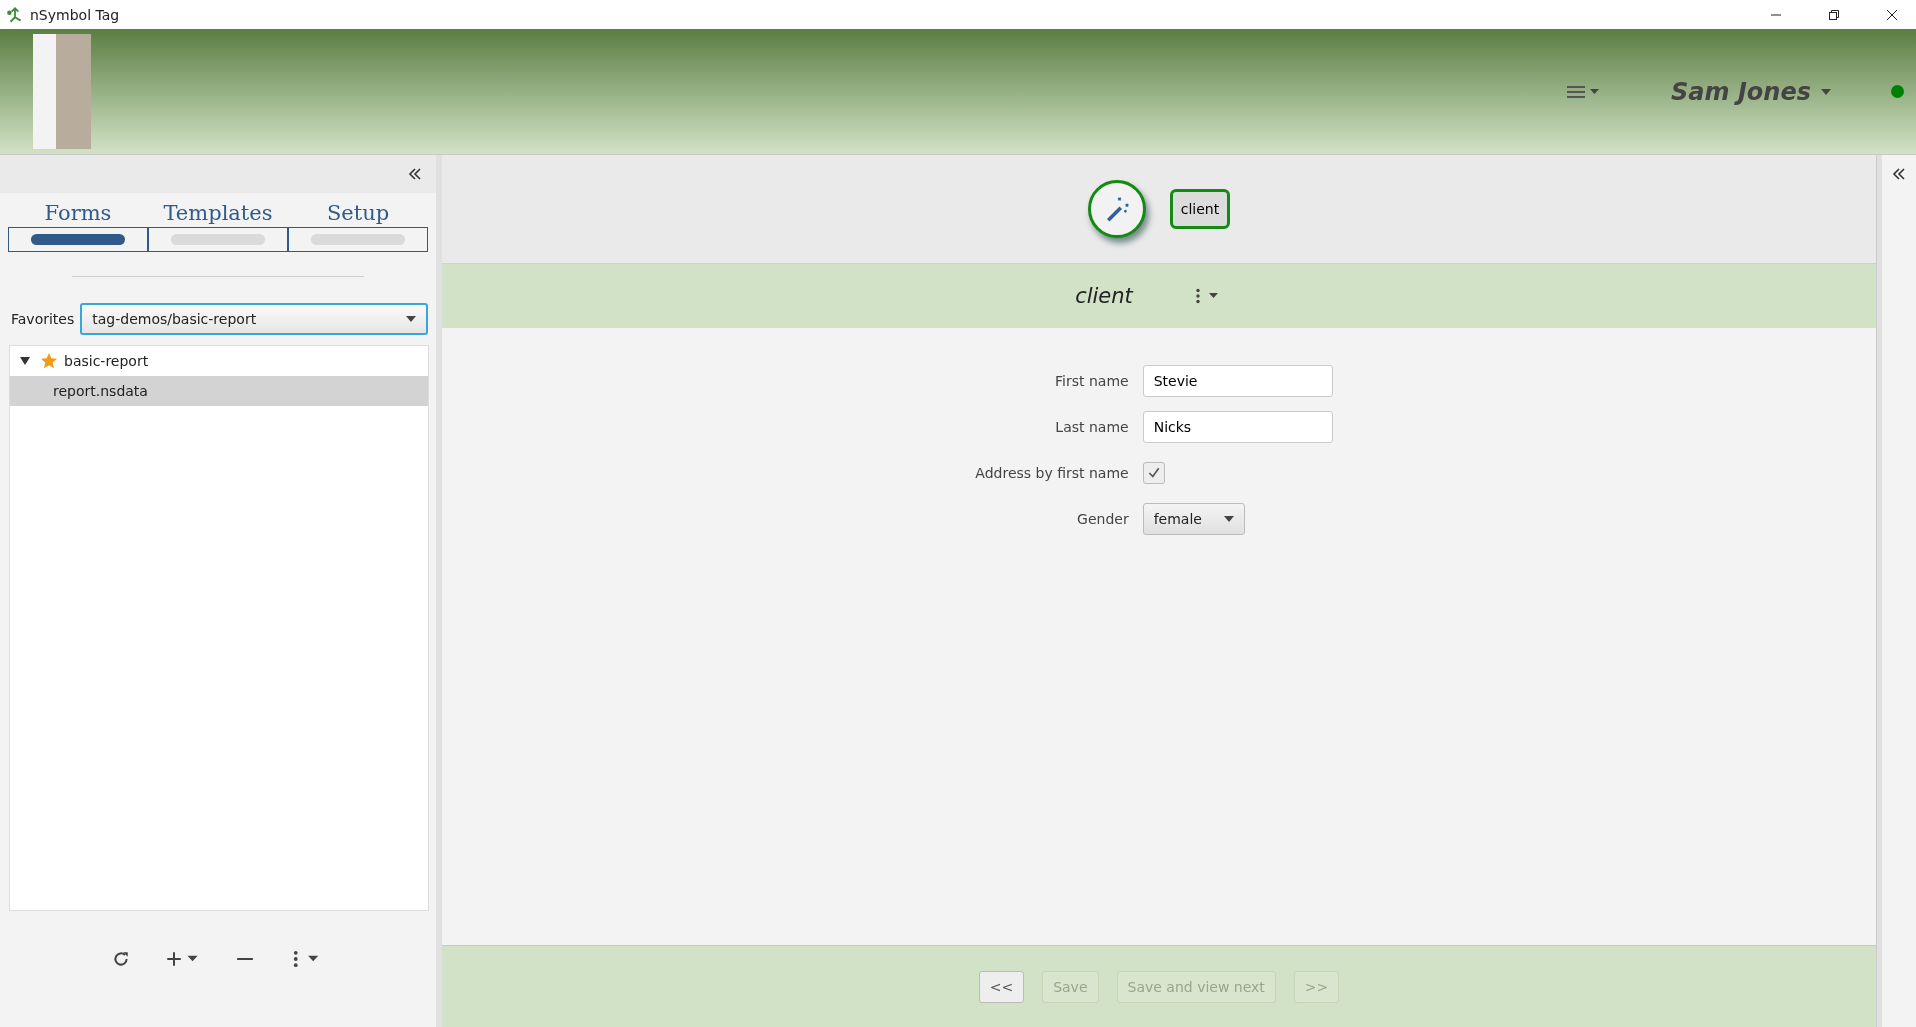  What do you see at coordinates (1104, 296) in the screenshot?
I see `section-title: client` at bounding box center [1104, 296].